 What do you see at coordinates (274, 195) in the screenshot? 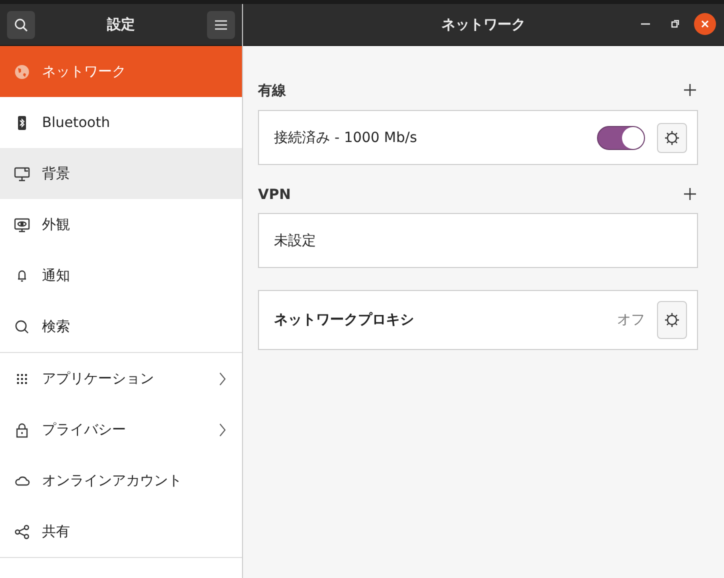
I see `section-heading: VPN` at bounding box center [274, 195].